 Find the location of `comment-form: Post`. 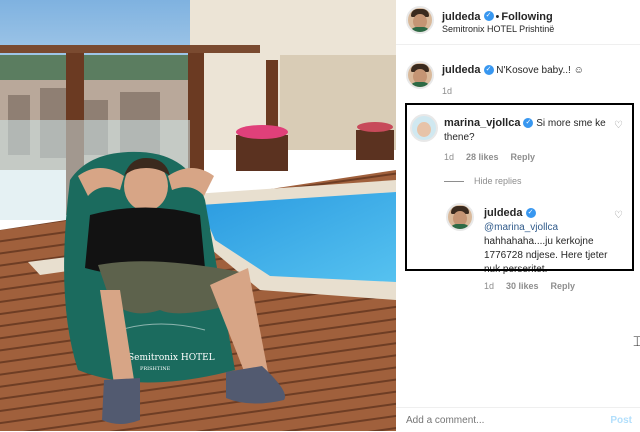

comment-form: Post is located at coordinates (518, 419).